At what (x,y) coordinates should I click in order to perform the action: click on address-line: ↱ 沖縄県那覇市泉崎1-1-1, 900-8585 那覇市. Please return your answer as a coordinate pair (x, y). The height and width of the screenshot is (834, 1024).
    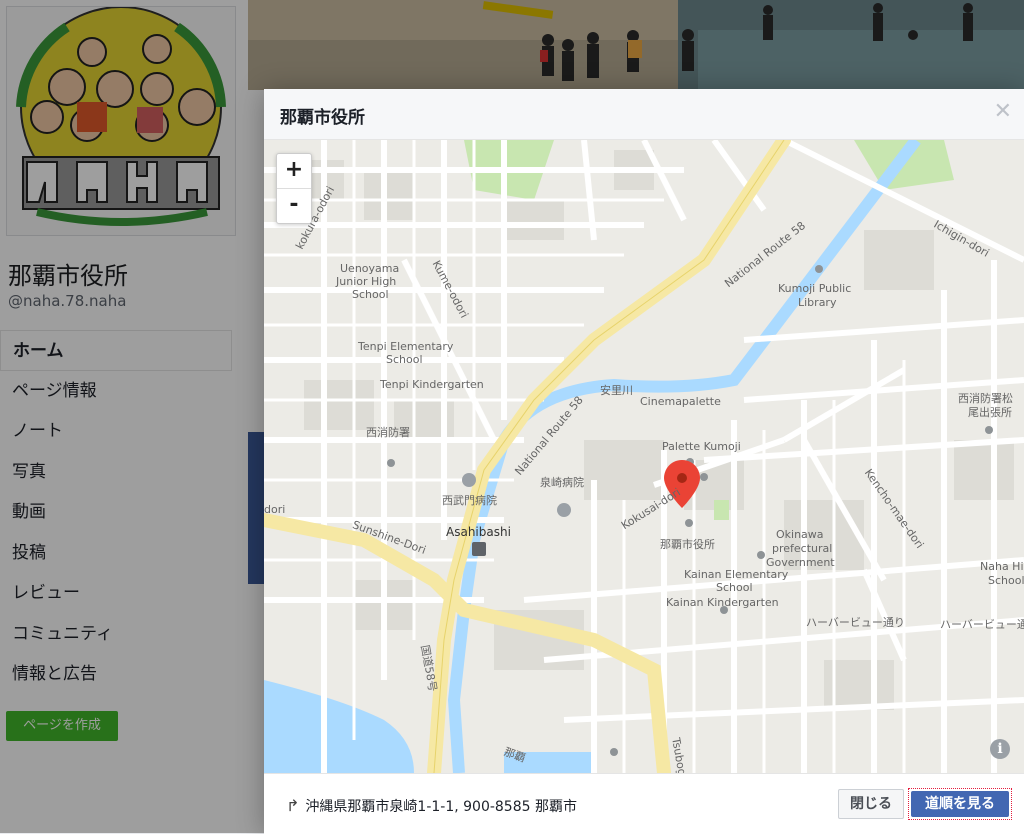
    Looking at the image, I should click on (431, 806).